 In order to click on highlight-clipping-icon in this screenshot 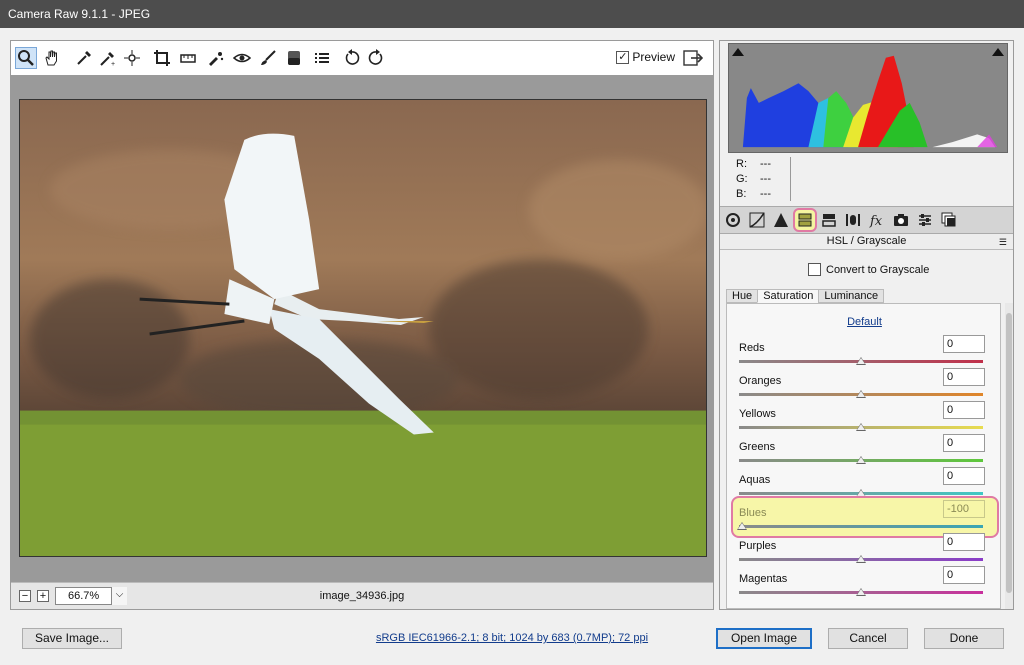, I will do `click(998, 52)`.